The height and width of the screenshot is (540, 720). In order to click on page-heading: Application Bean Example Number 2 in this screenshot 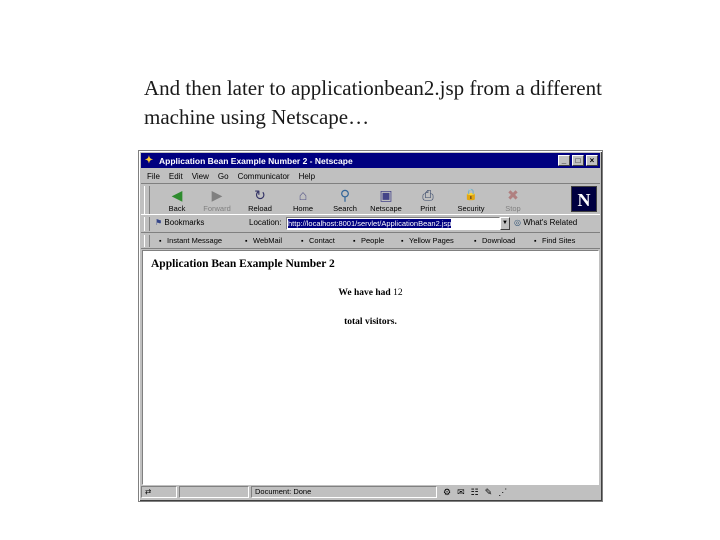, I will do `click(243, 264)`.